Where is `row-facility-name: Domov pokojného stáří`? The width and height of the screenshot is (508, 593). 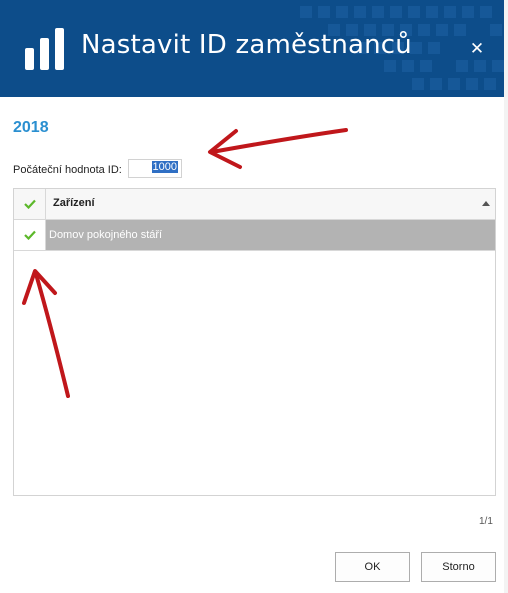
row-facility-name: Domov pokojného stáří is located at coordinates (106, 235).